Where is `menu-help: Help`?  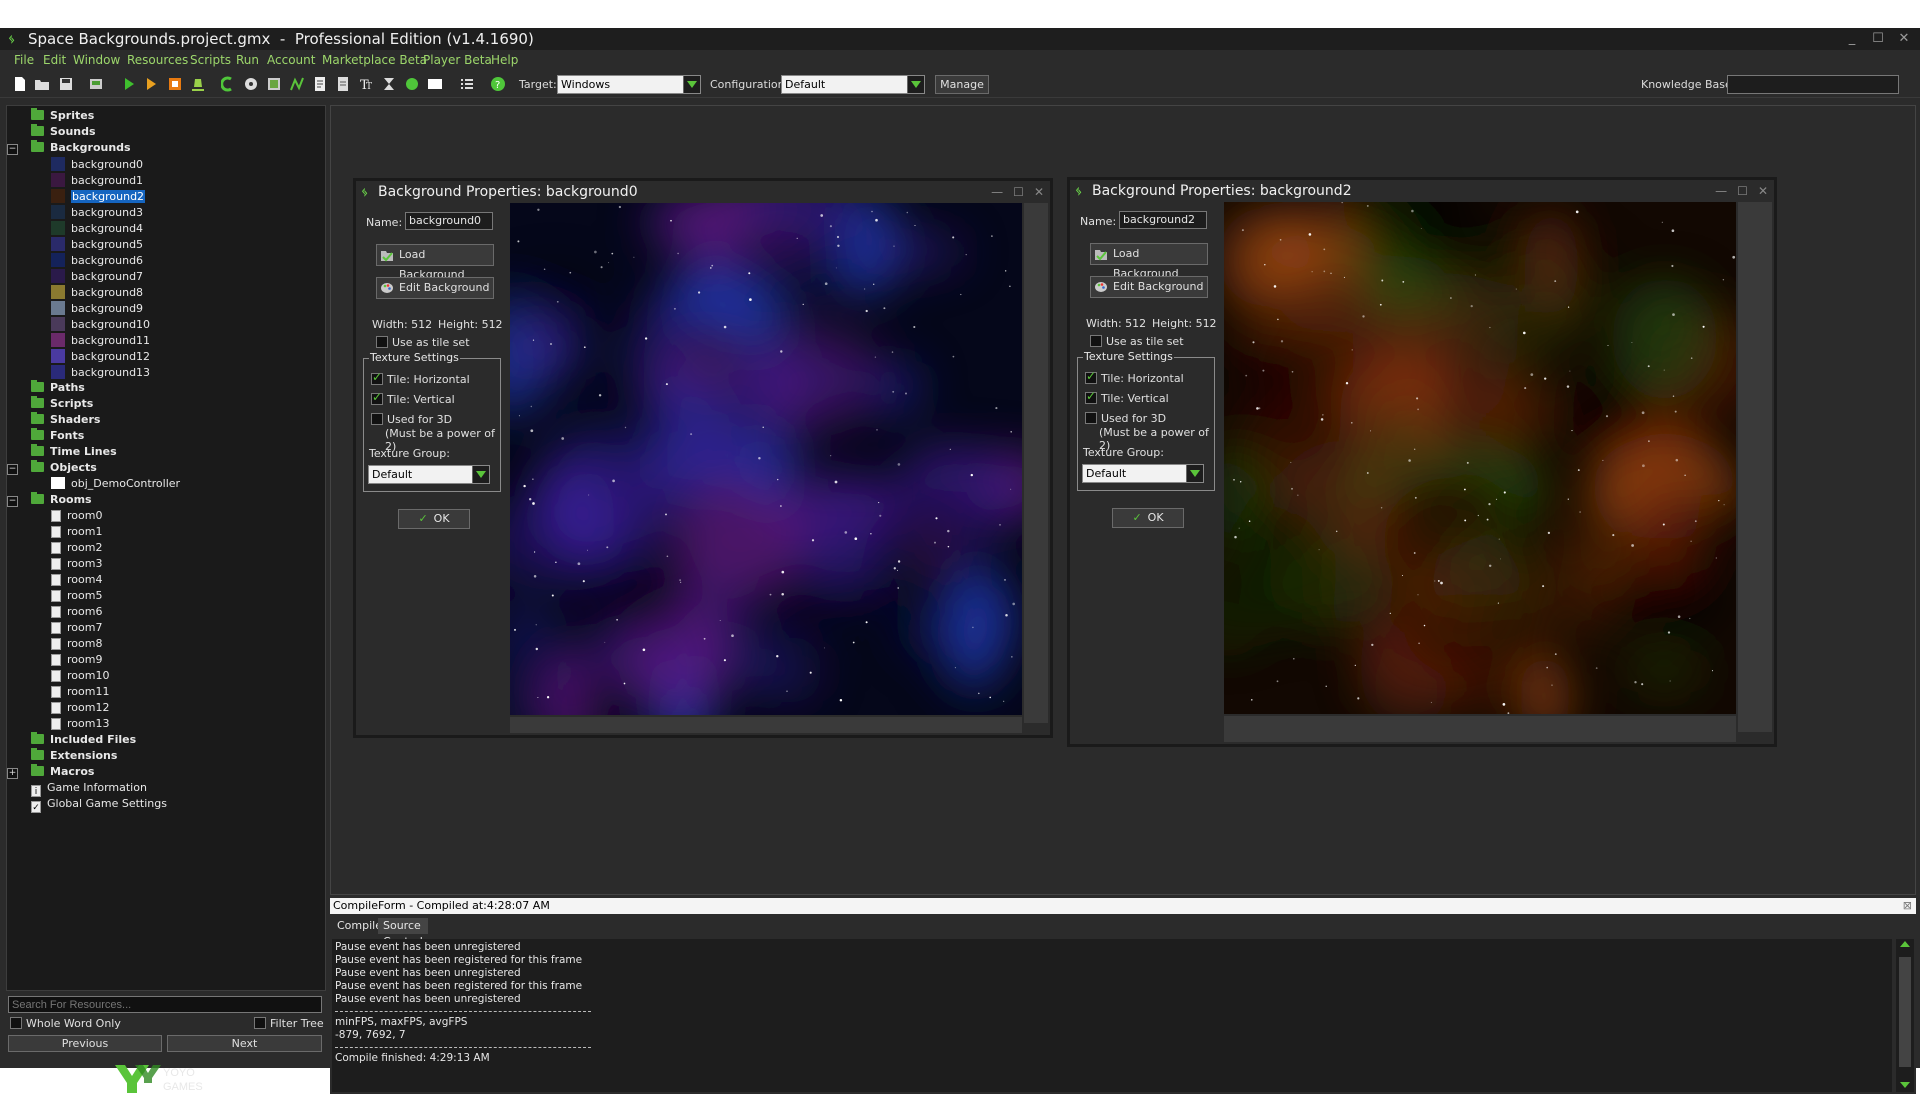 menu-help: Help is located at coordinates (504, 60).